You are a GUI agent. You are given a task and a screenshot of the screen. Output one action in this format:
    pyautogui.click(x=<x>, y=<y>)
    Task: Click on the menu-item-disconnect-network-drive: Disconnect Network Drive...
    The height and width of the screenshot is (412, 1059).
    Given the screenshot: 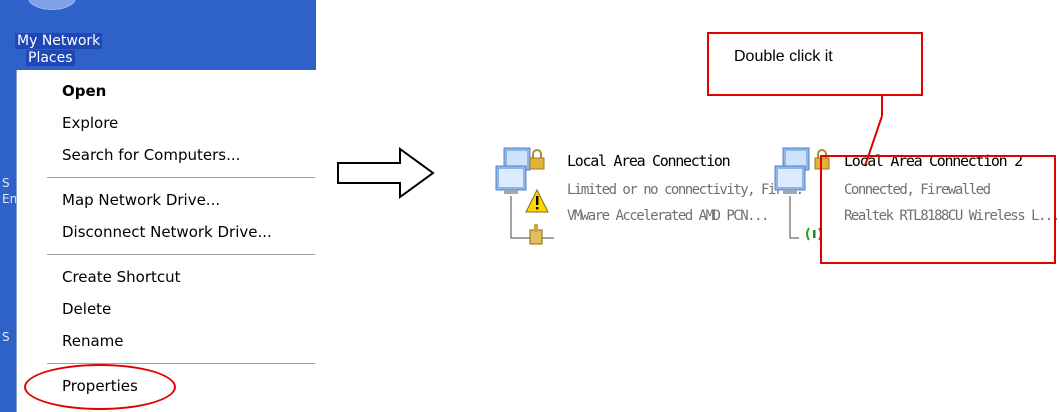 What is the action you would take?
    pyautogui.click(x=167, y=232)
    